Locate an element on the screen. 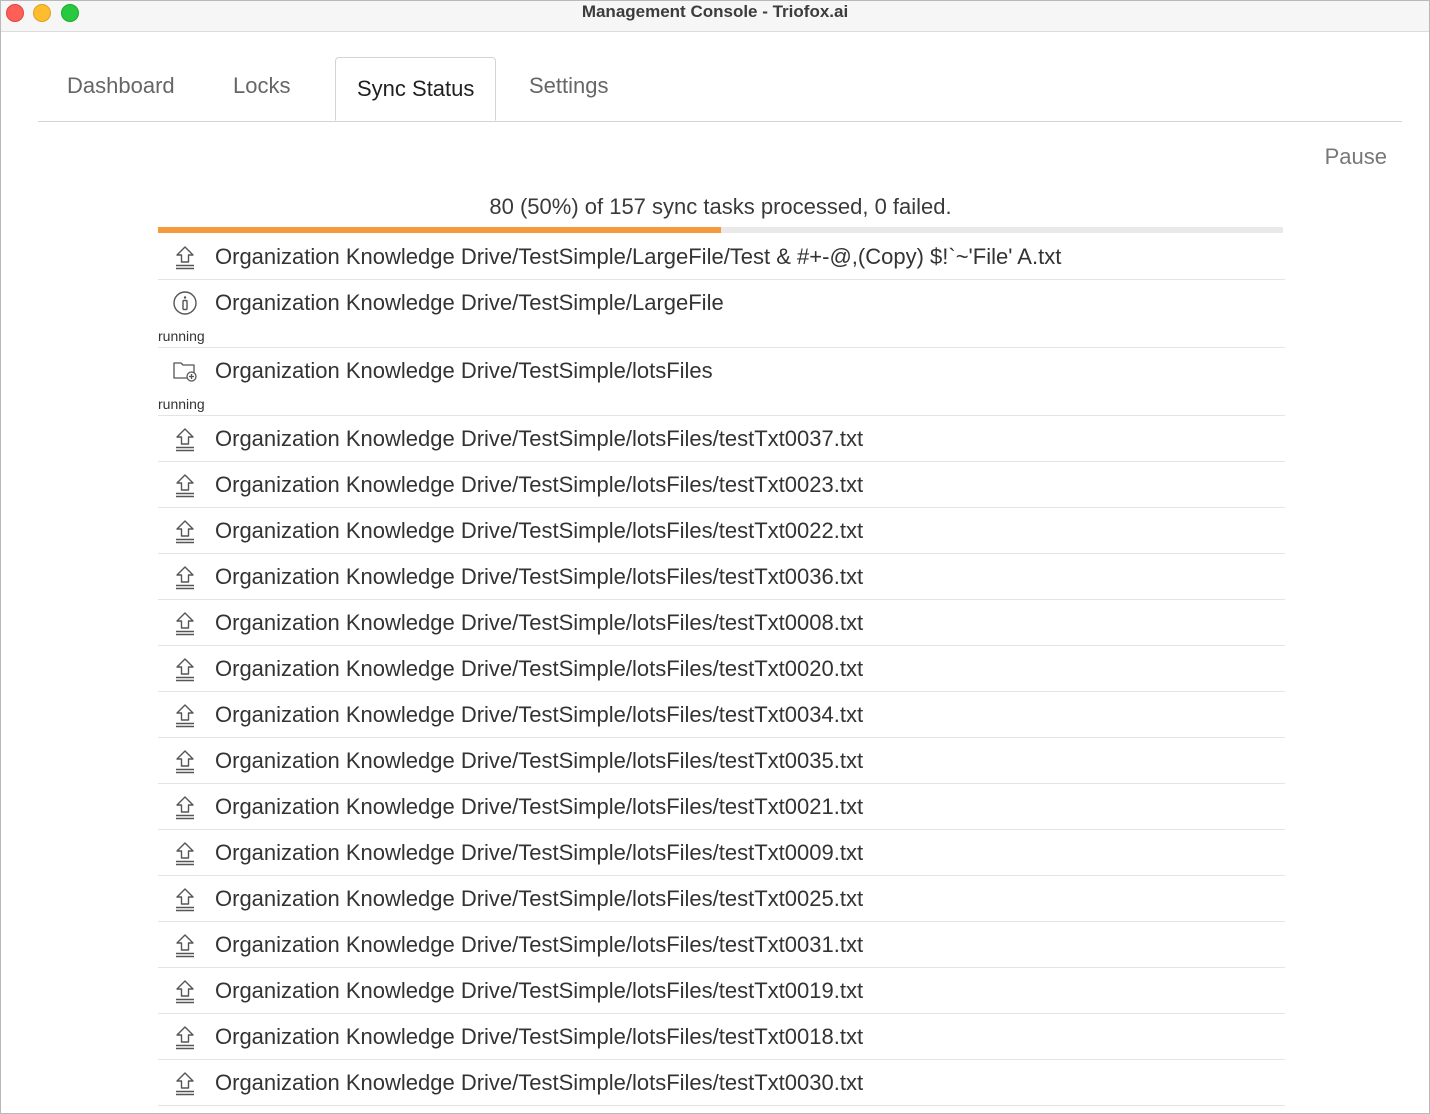 Image resolution: width=1430 pixels, height=1114 pixels. sync-progress-fill is located at coordinates (439, 230).